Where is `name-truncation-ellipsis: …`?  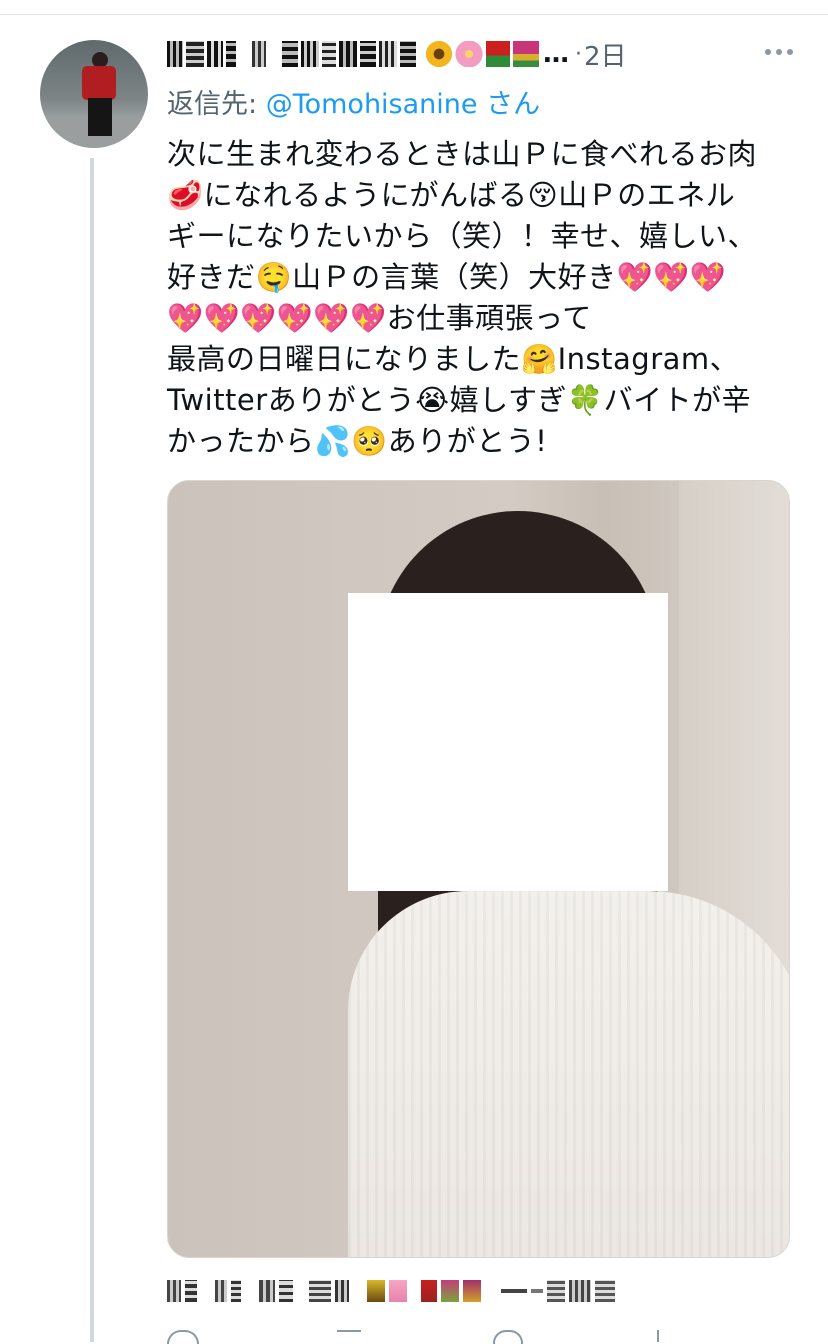
name-truncation-ellipsis: … is located at coordinates (556, 54).